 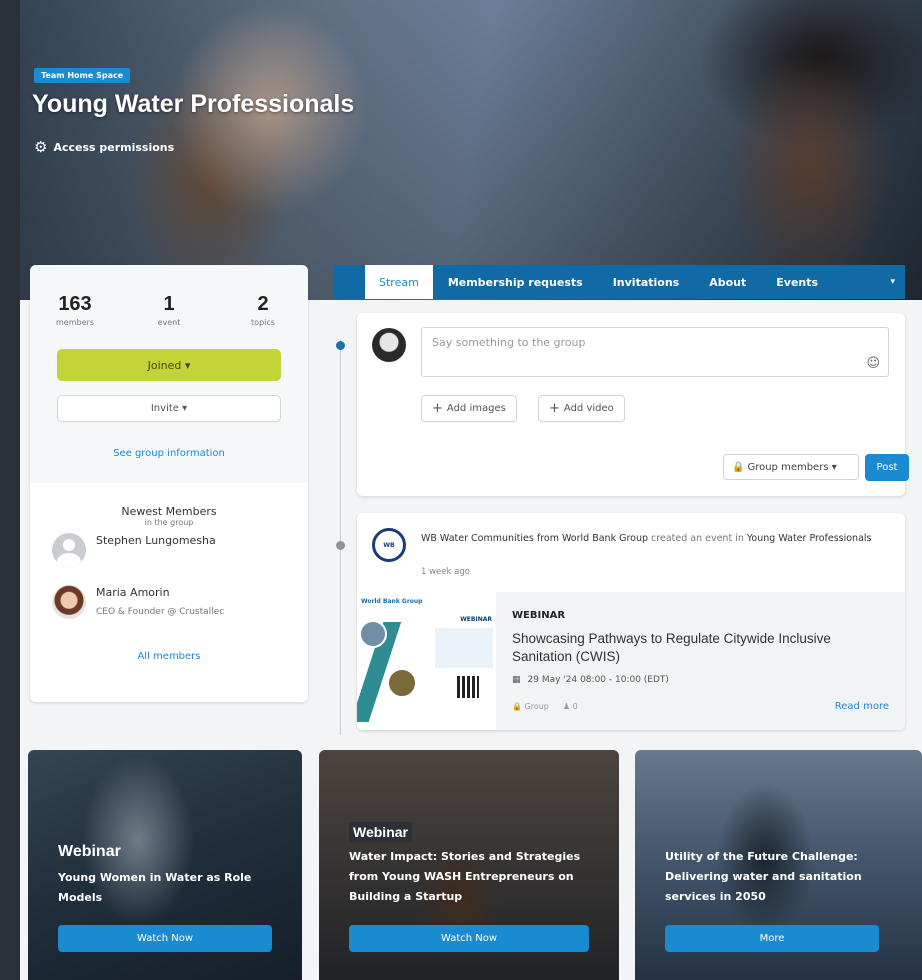 I want to click on stat-topics: 2 topics, so click(x=263, y=310).